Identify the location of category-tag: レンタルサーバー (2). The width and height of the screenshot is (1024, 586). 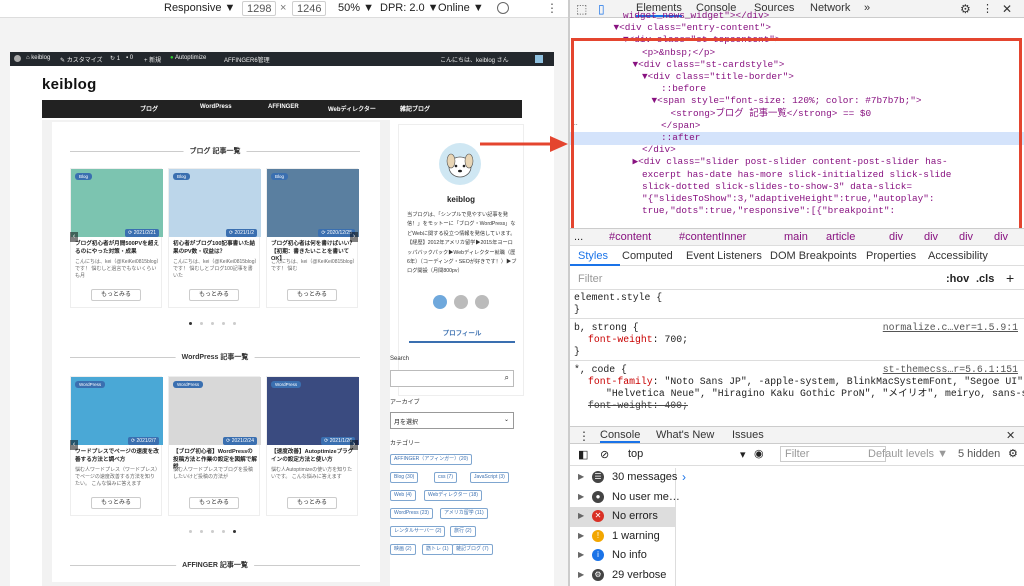
(418, 531).